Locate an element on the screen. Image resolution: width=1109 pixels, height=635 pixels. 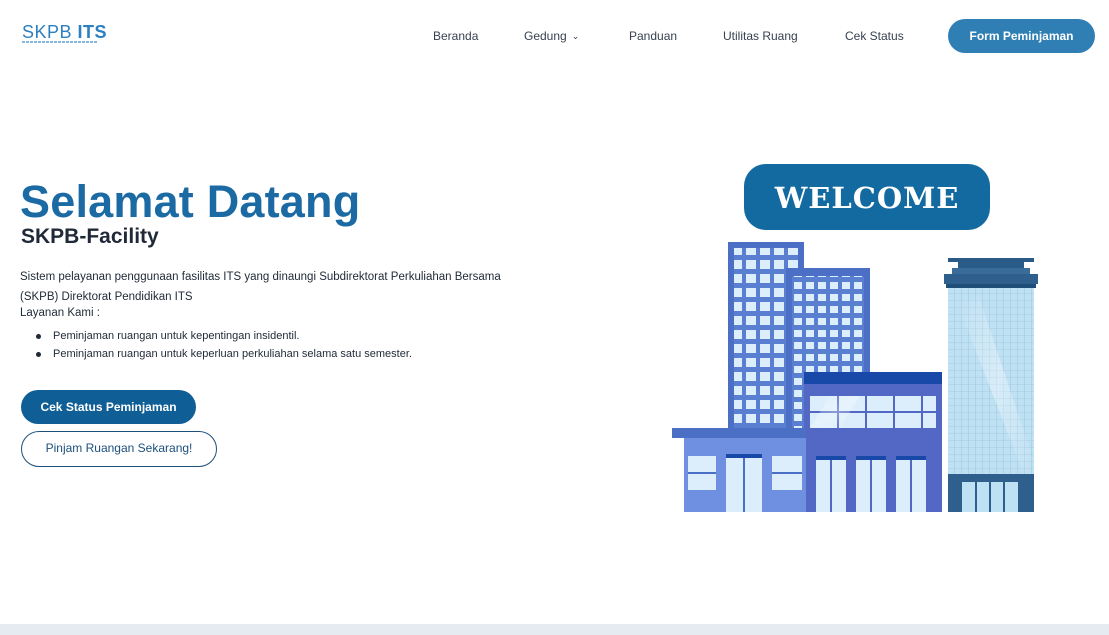
services-label: Layanan Kami : is located at coordinates (60, 313).